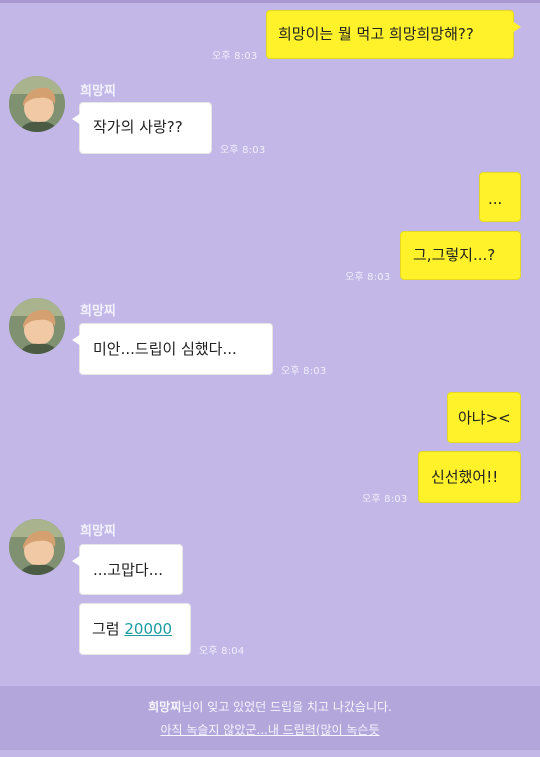 This screenshot has height=757, width=540. Describe the element at coordinates (465, 477) in the screenshot. I see `message-text: 신선했어!!` at that location.